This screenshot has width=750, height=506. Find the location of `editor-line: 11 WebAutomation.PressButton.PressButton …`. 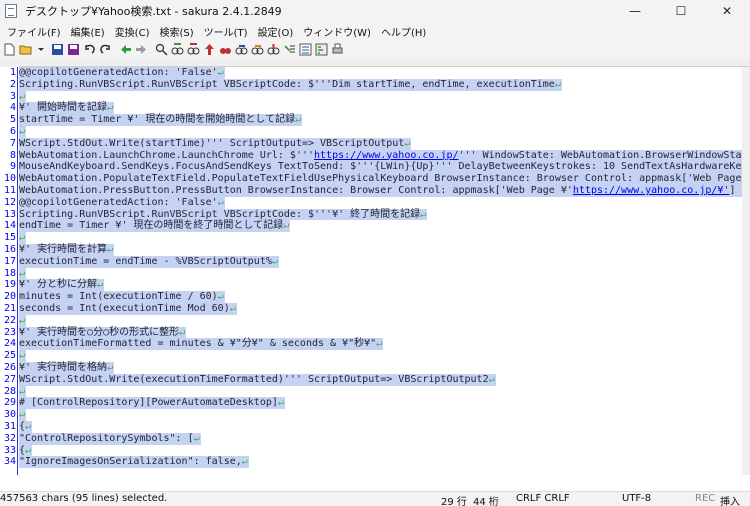

editor-line: 11 WebAutomation.PressButton.PressButton … is located at coordinates (371, 190).